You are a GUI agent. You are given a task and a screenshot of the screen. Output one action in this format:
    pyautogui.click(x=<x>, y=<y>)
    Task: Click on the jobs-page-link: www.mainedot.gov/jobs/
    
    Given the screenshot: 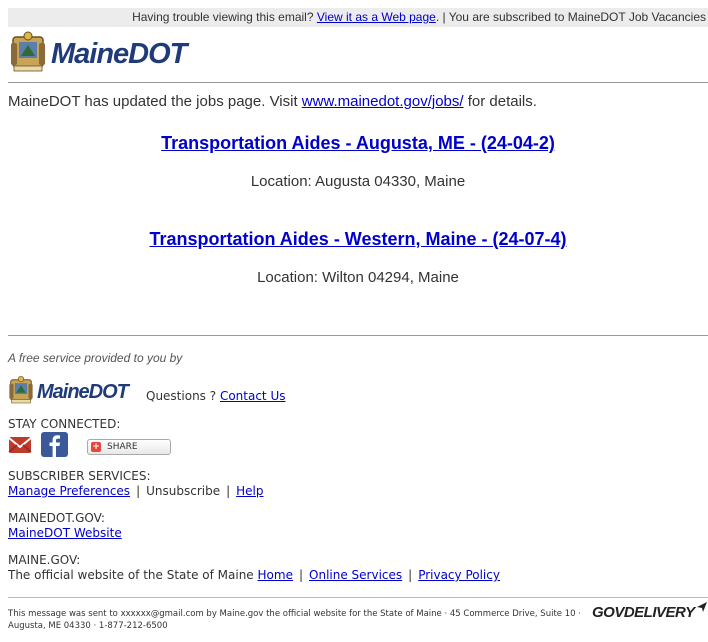 What is the action you would take?
    pyautogui.click(x=383, y=101)
    